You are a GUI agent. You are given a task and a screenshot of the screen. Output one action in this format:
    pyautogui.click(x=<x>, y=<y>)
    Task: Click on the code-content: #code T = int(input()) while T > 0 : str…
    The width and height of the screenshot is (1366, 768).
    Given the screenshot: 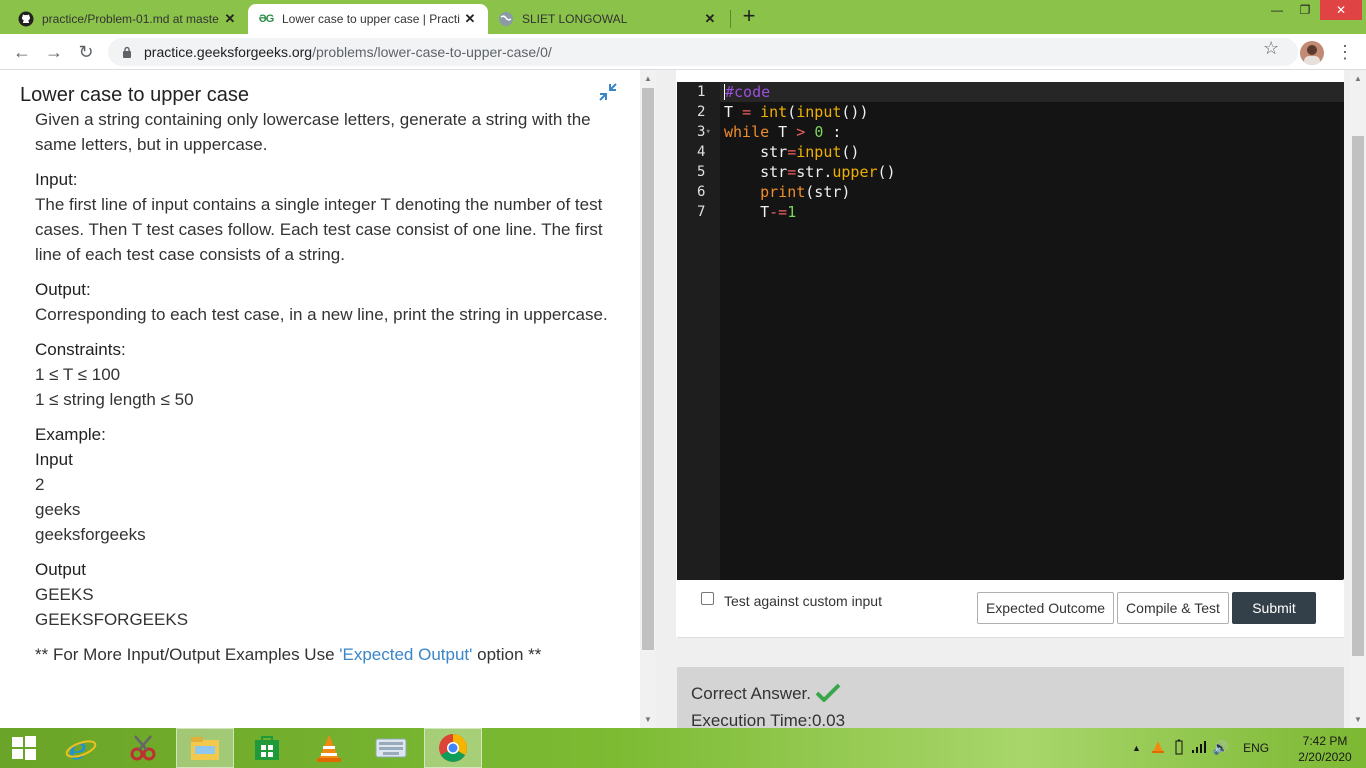 What is the action you would take?
    pyautogui.click(x=810, y=152)
    